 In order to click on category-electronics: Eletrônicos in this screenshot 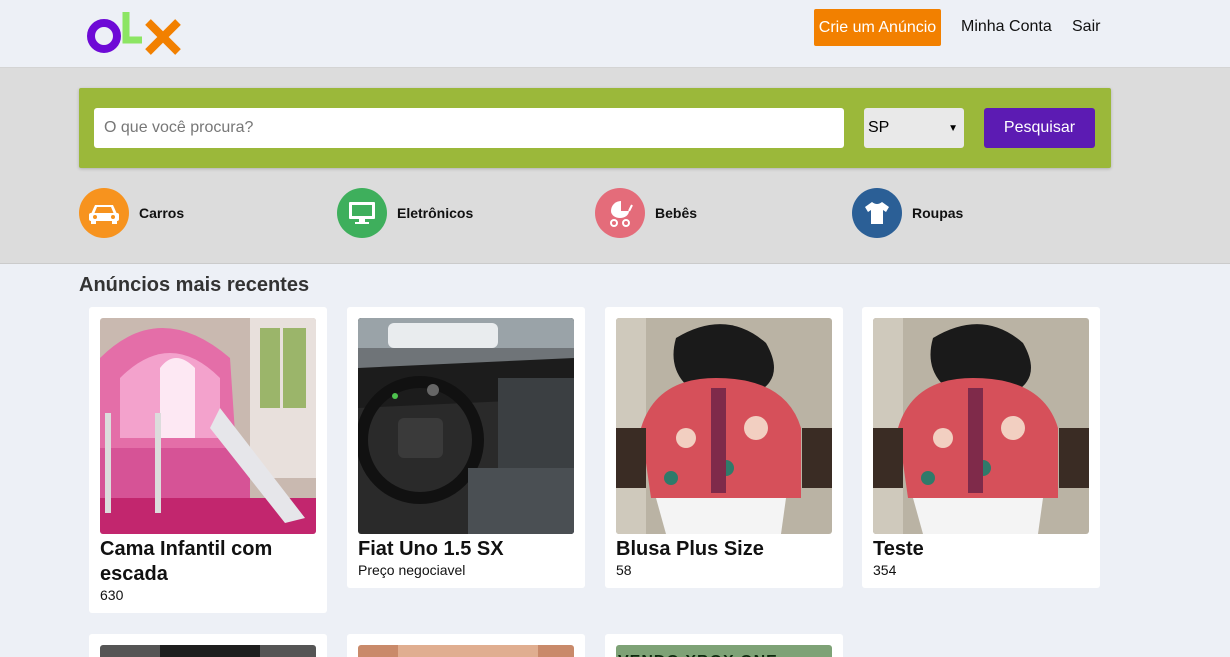, I will do `click(405, 213)`.